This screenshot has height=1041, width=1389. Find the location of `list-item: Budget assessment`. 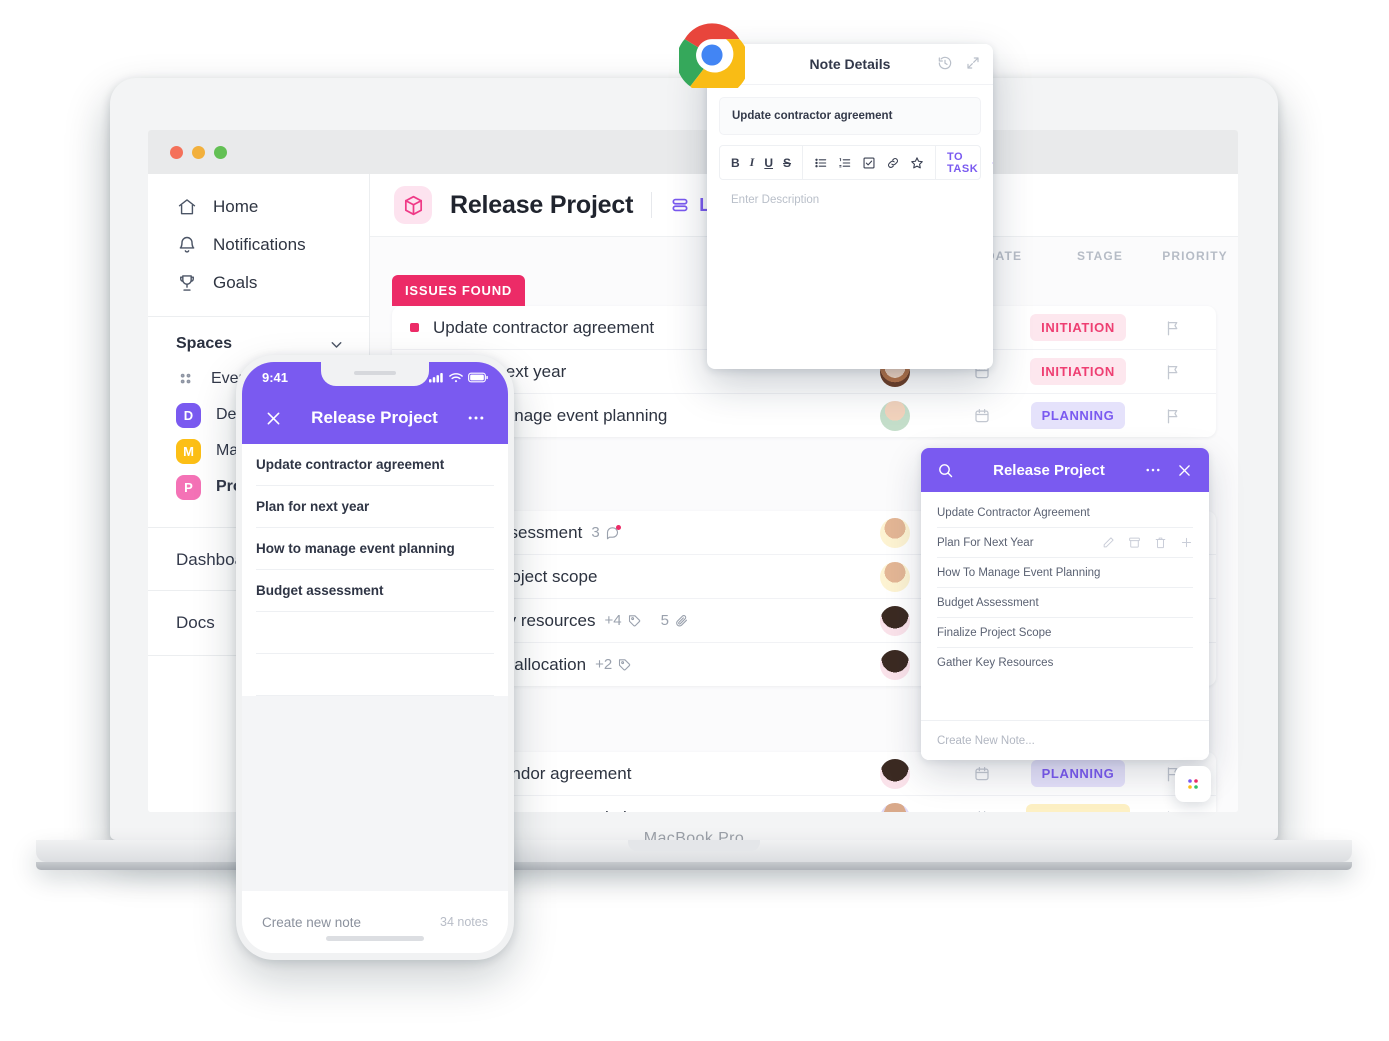

list-item: Budget assessment is located at coordinates (375, 591).